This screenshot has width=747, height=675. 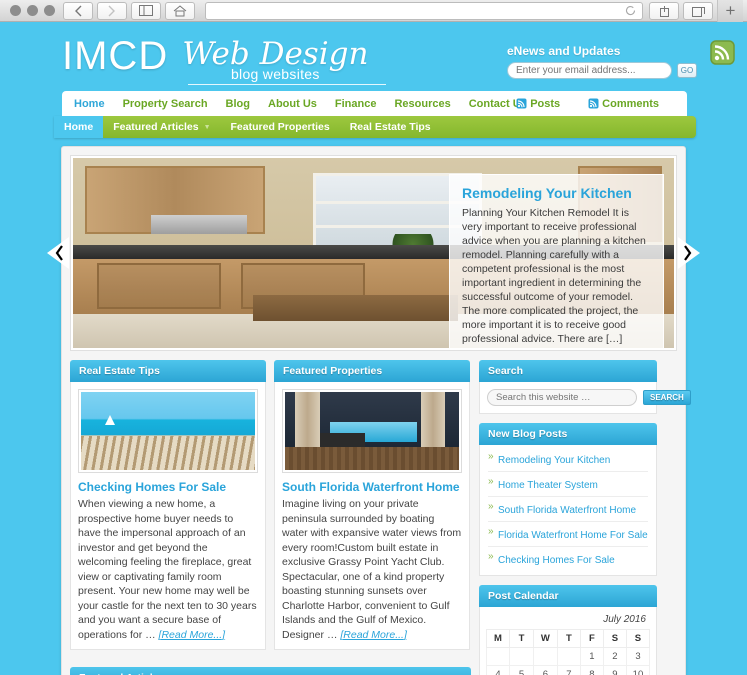 What do you see at coordinates (156, 127) in the screenshot?
I see `subnav-item-label: Featured Articles` at bounding box center [156, 127].